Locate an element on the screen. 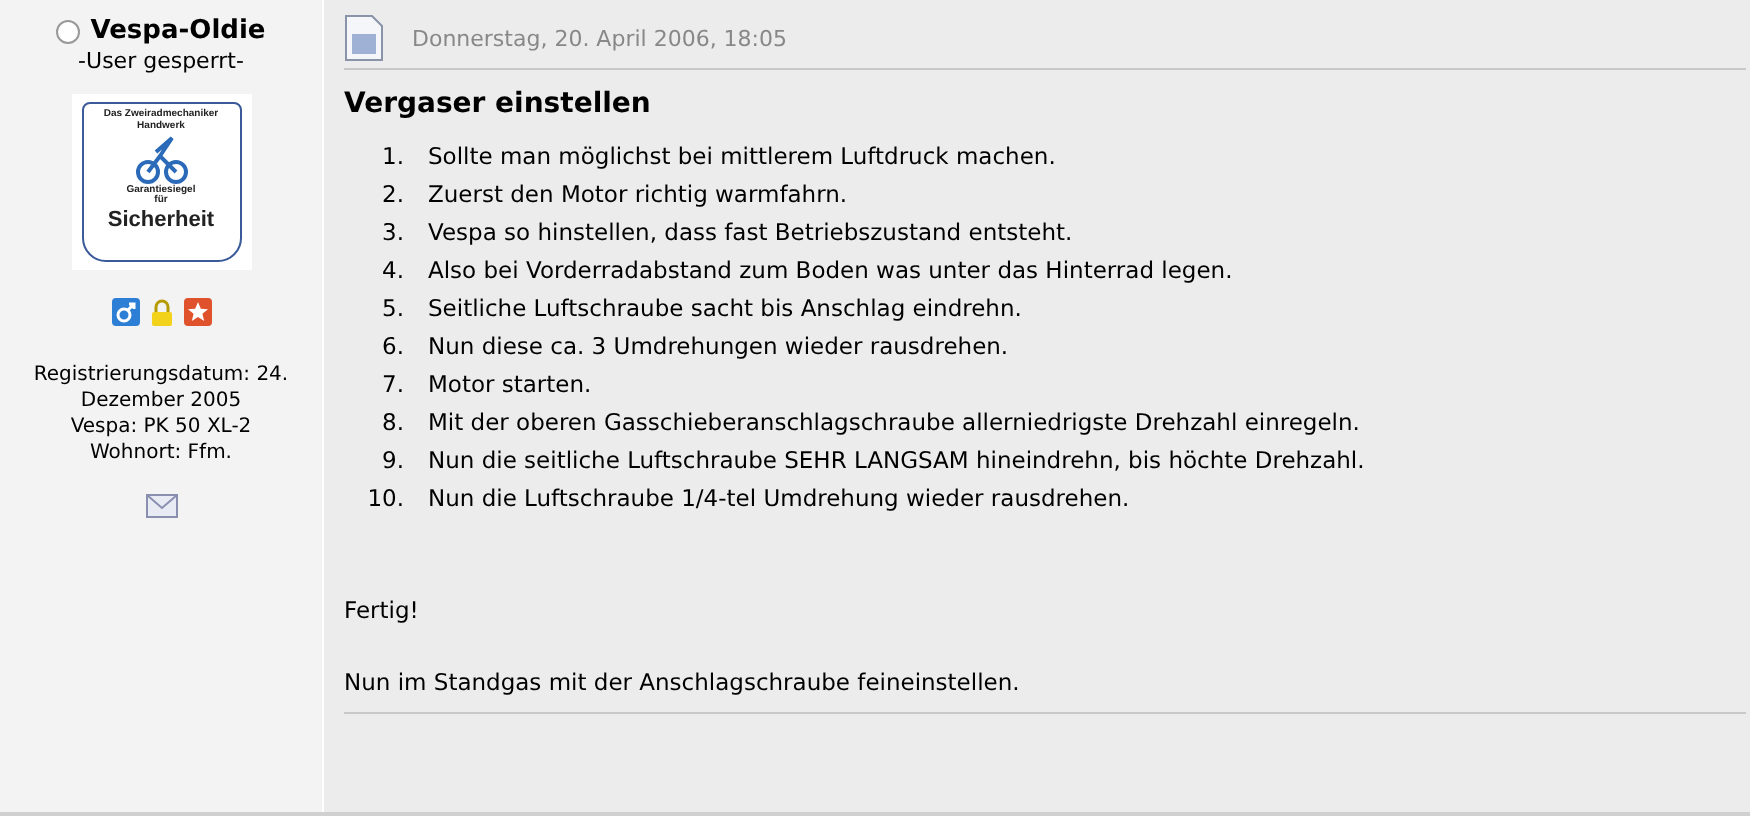  user-info: Registrierungsdatum: 24. Dezember 2005 Vespa: PK 50 XL-2 Wohnort: Ffm. is located at coordinates (161, 414).